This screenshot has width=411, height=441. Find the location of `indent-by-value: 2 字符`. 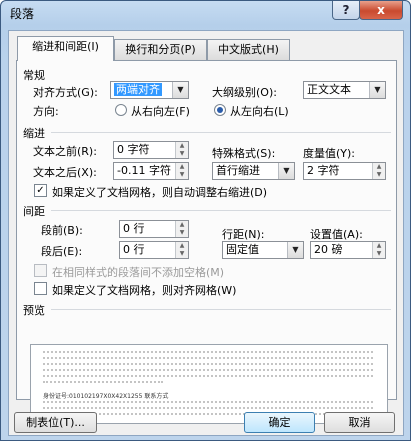

indent-by-value: 2 字符 is located at coordinates (323, 170).